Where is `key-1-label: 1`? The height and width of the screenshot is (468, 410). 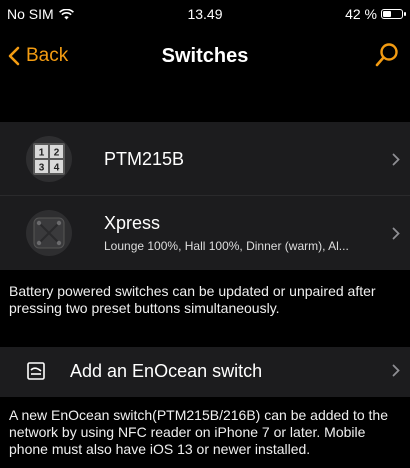
key-1-label: 1 is located at coordinates (42, 153).